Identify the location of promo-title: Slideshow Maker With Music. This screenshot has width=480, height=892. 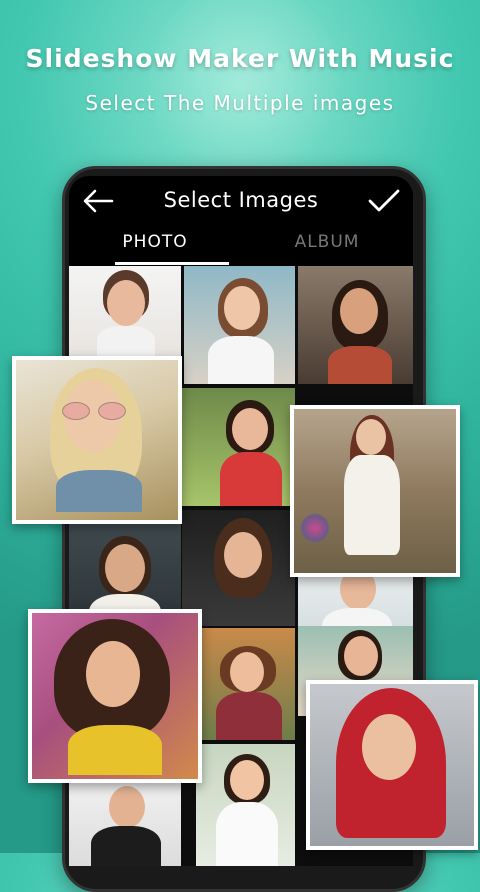
(240, 58).